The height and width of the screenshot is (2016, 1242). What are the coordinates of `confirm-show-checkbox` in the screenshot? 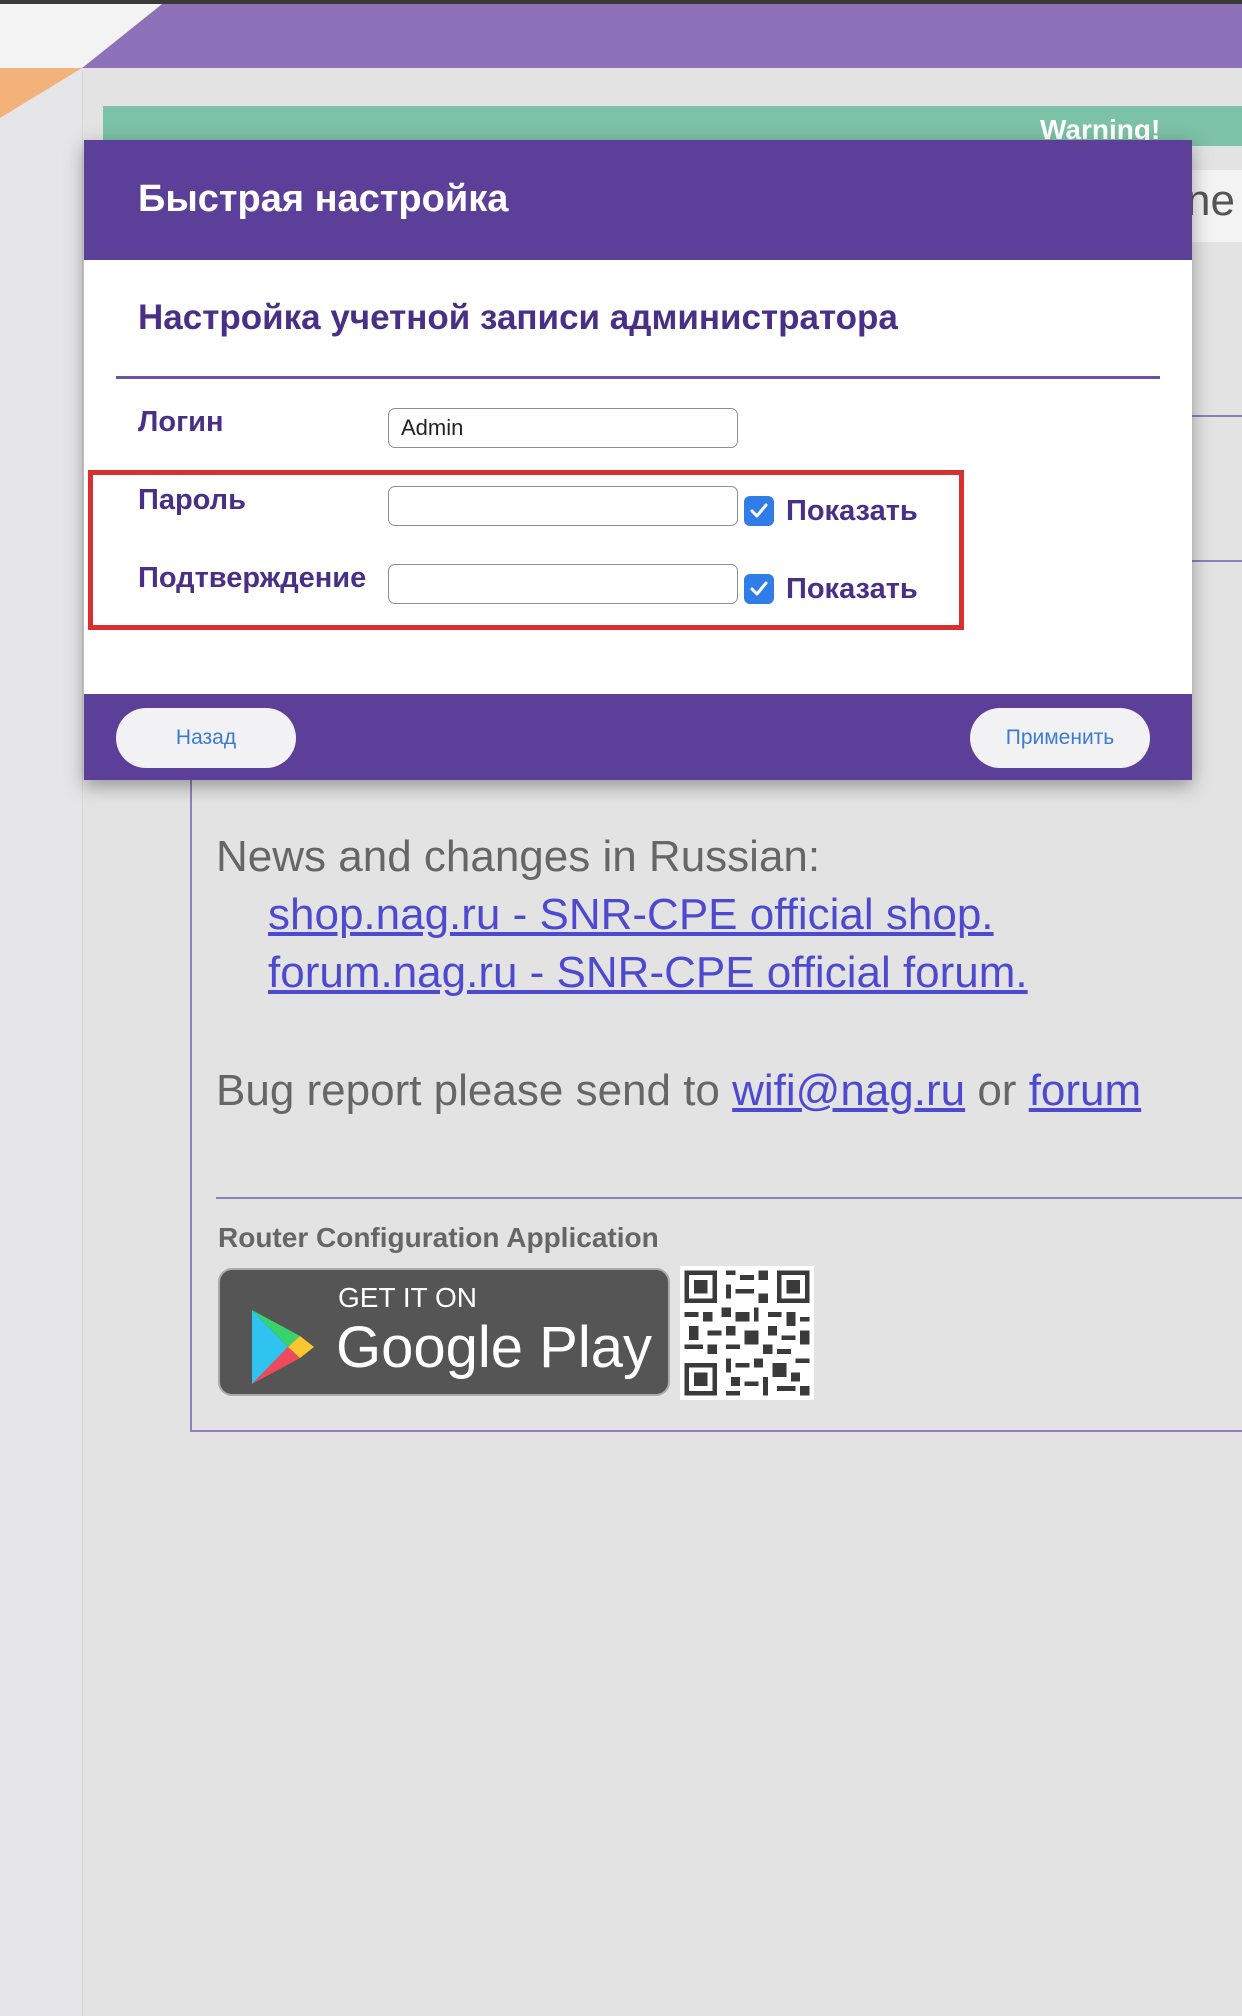 It's located at (759, 589).